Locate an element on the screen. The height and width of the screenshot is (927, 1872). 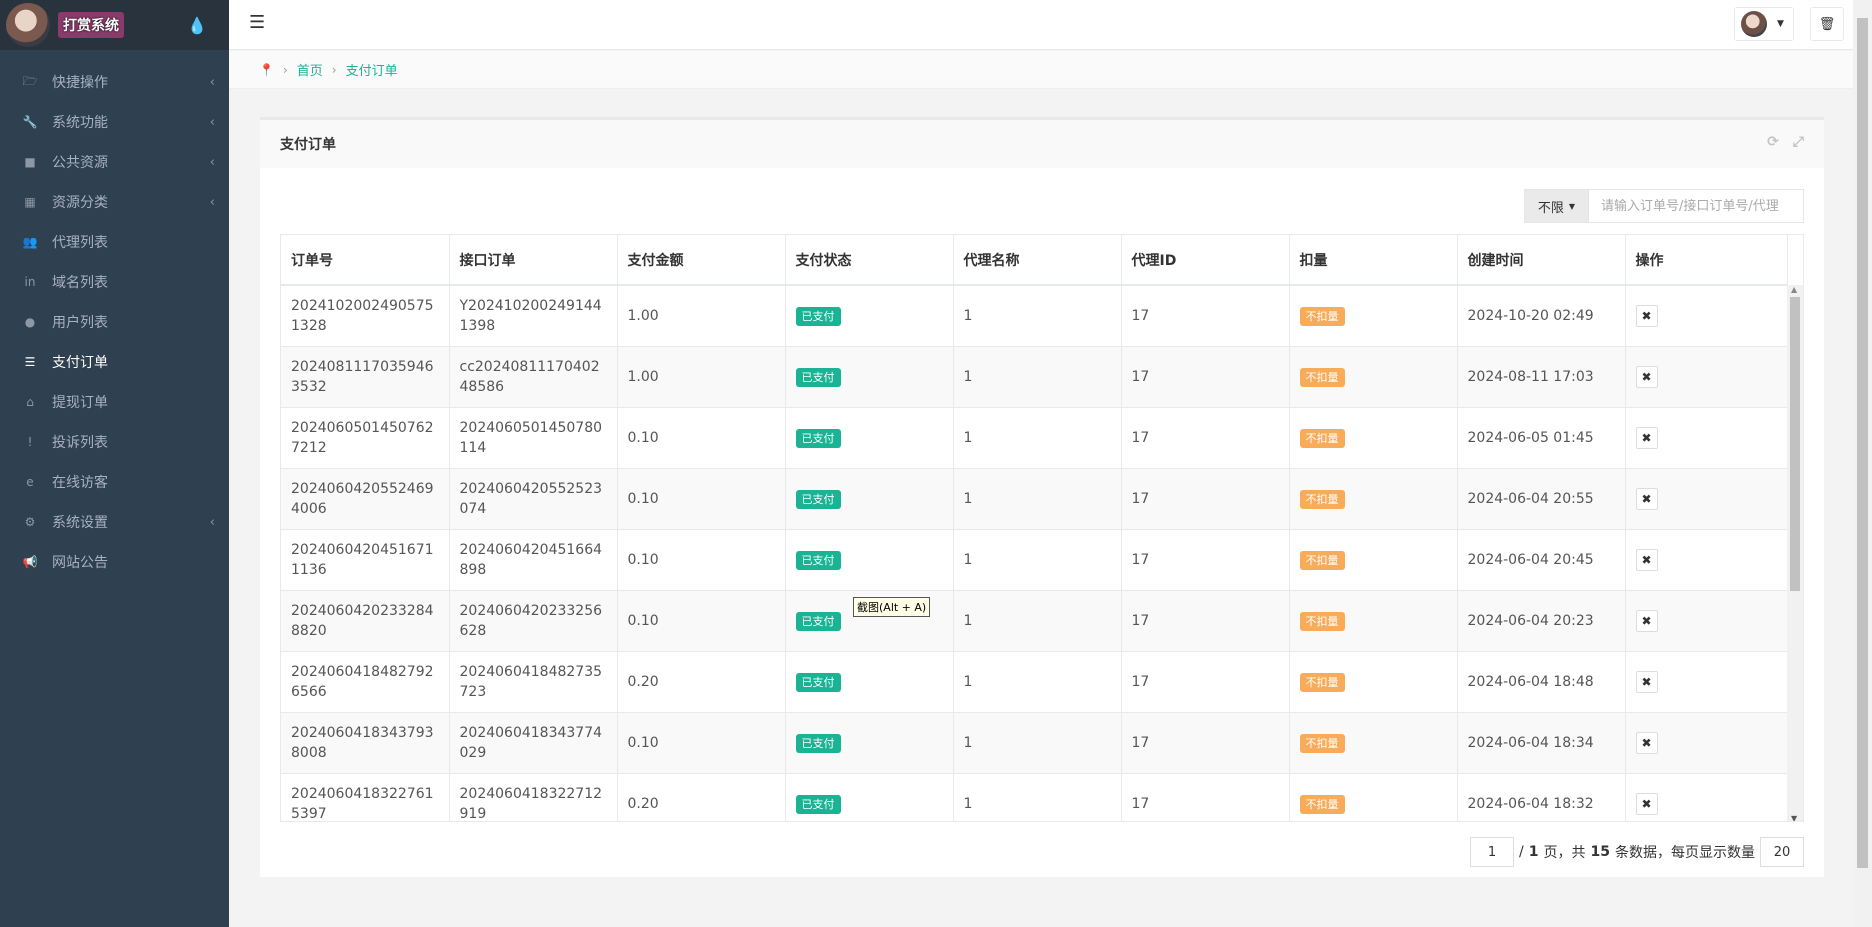
cell-created: 2024-08-11 17:03 is located at coordinates (1541, 376).